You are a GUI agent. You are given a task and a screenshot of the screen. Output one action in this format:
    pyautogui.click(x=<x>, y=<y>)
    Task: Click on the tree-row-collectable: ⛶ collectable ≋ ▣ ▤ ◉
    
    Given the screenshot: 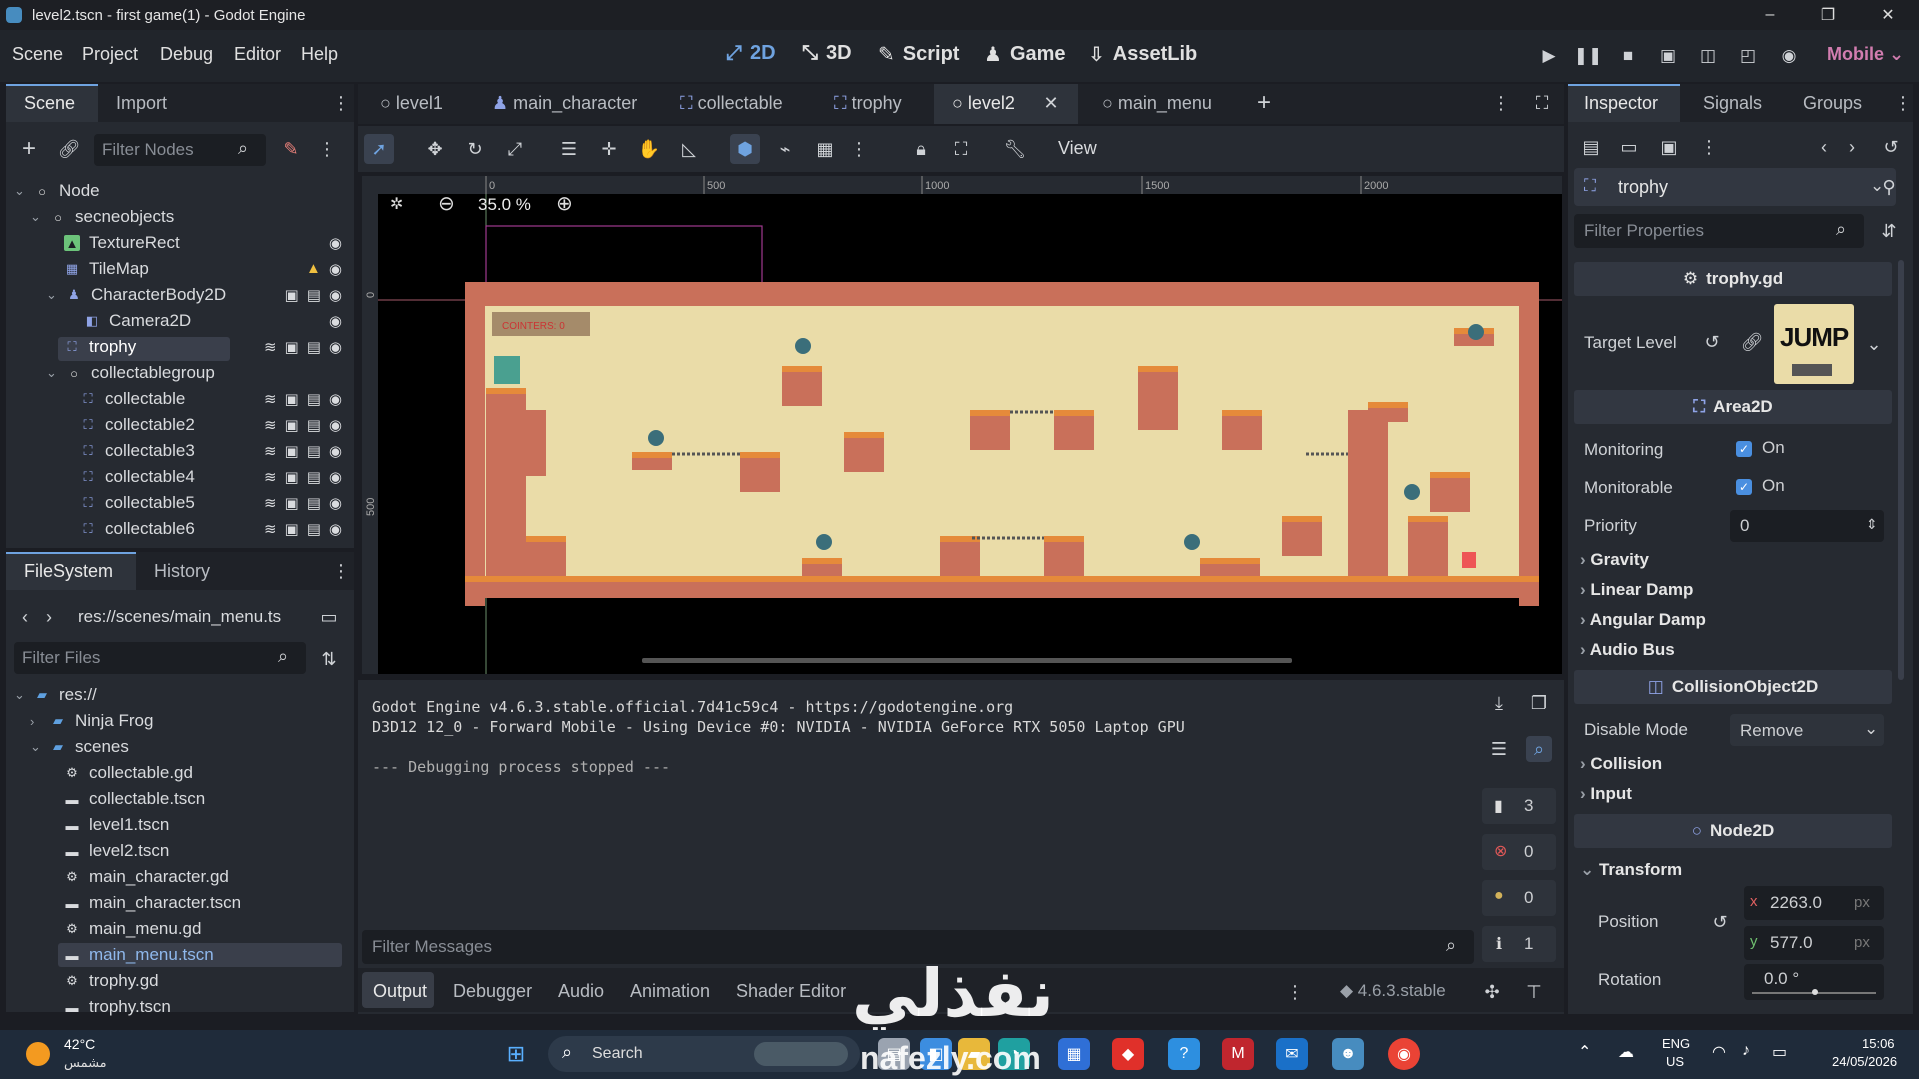 What is the action you would take?
    pyautogui.click(x=211, y=399)
    